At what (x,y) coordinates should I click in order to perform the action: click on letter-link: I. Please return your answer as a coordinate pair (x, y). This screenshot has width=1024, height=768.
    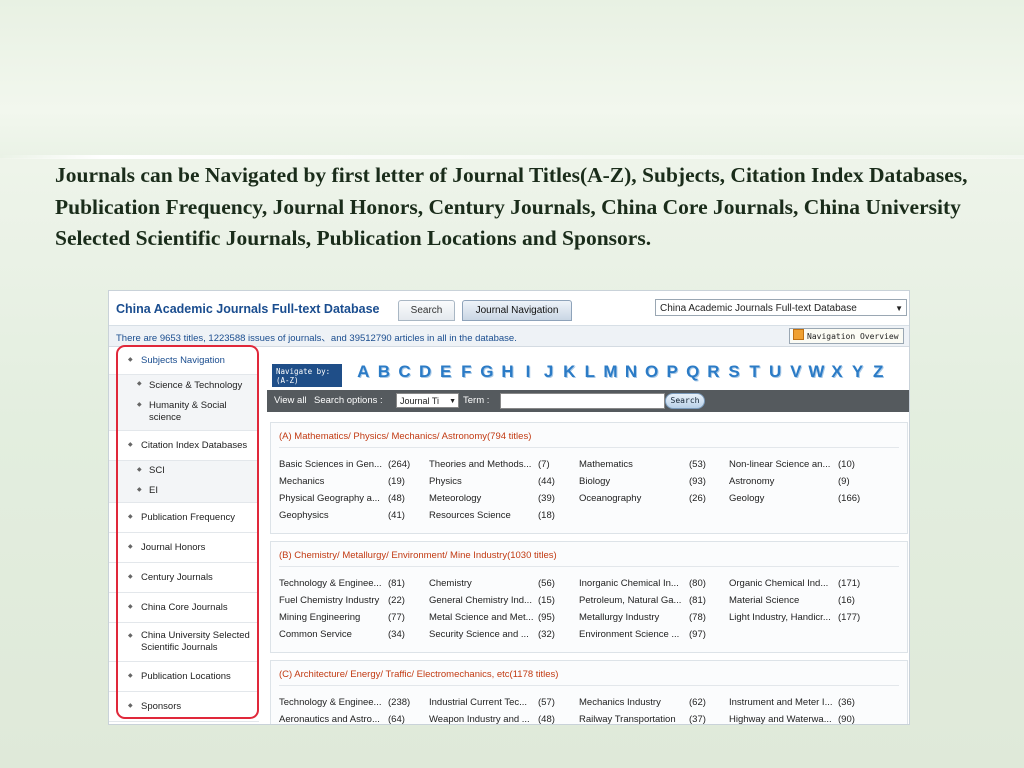
    Looking at the image, I should click on (528, 372).